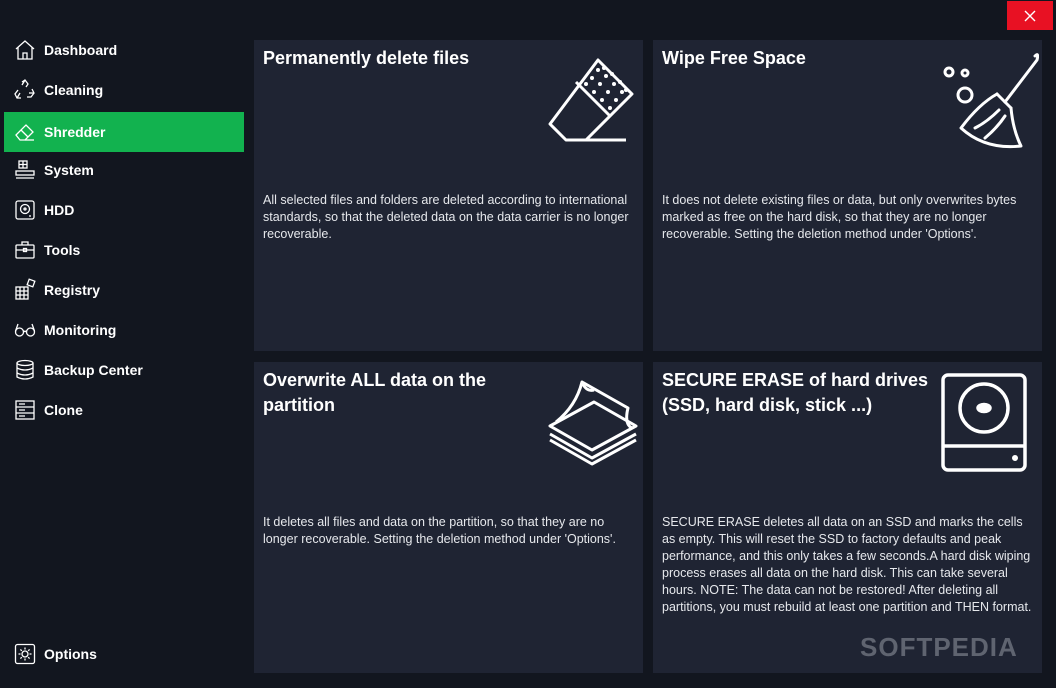 This screenshot has width=1056, height=688. I want to click on sidebar-item-tools: Tools, so click(124, 250).